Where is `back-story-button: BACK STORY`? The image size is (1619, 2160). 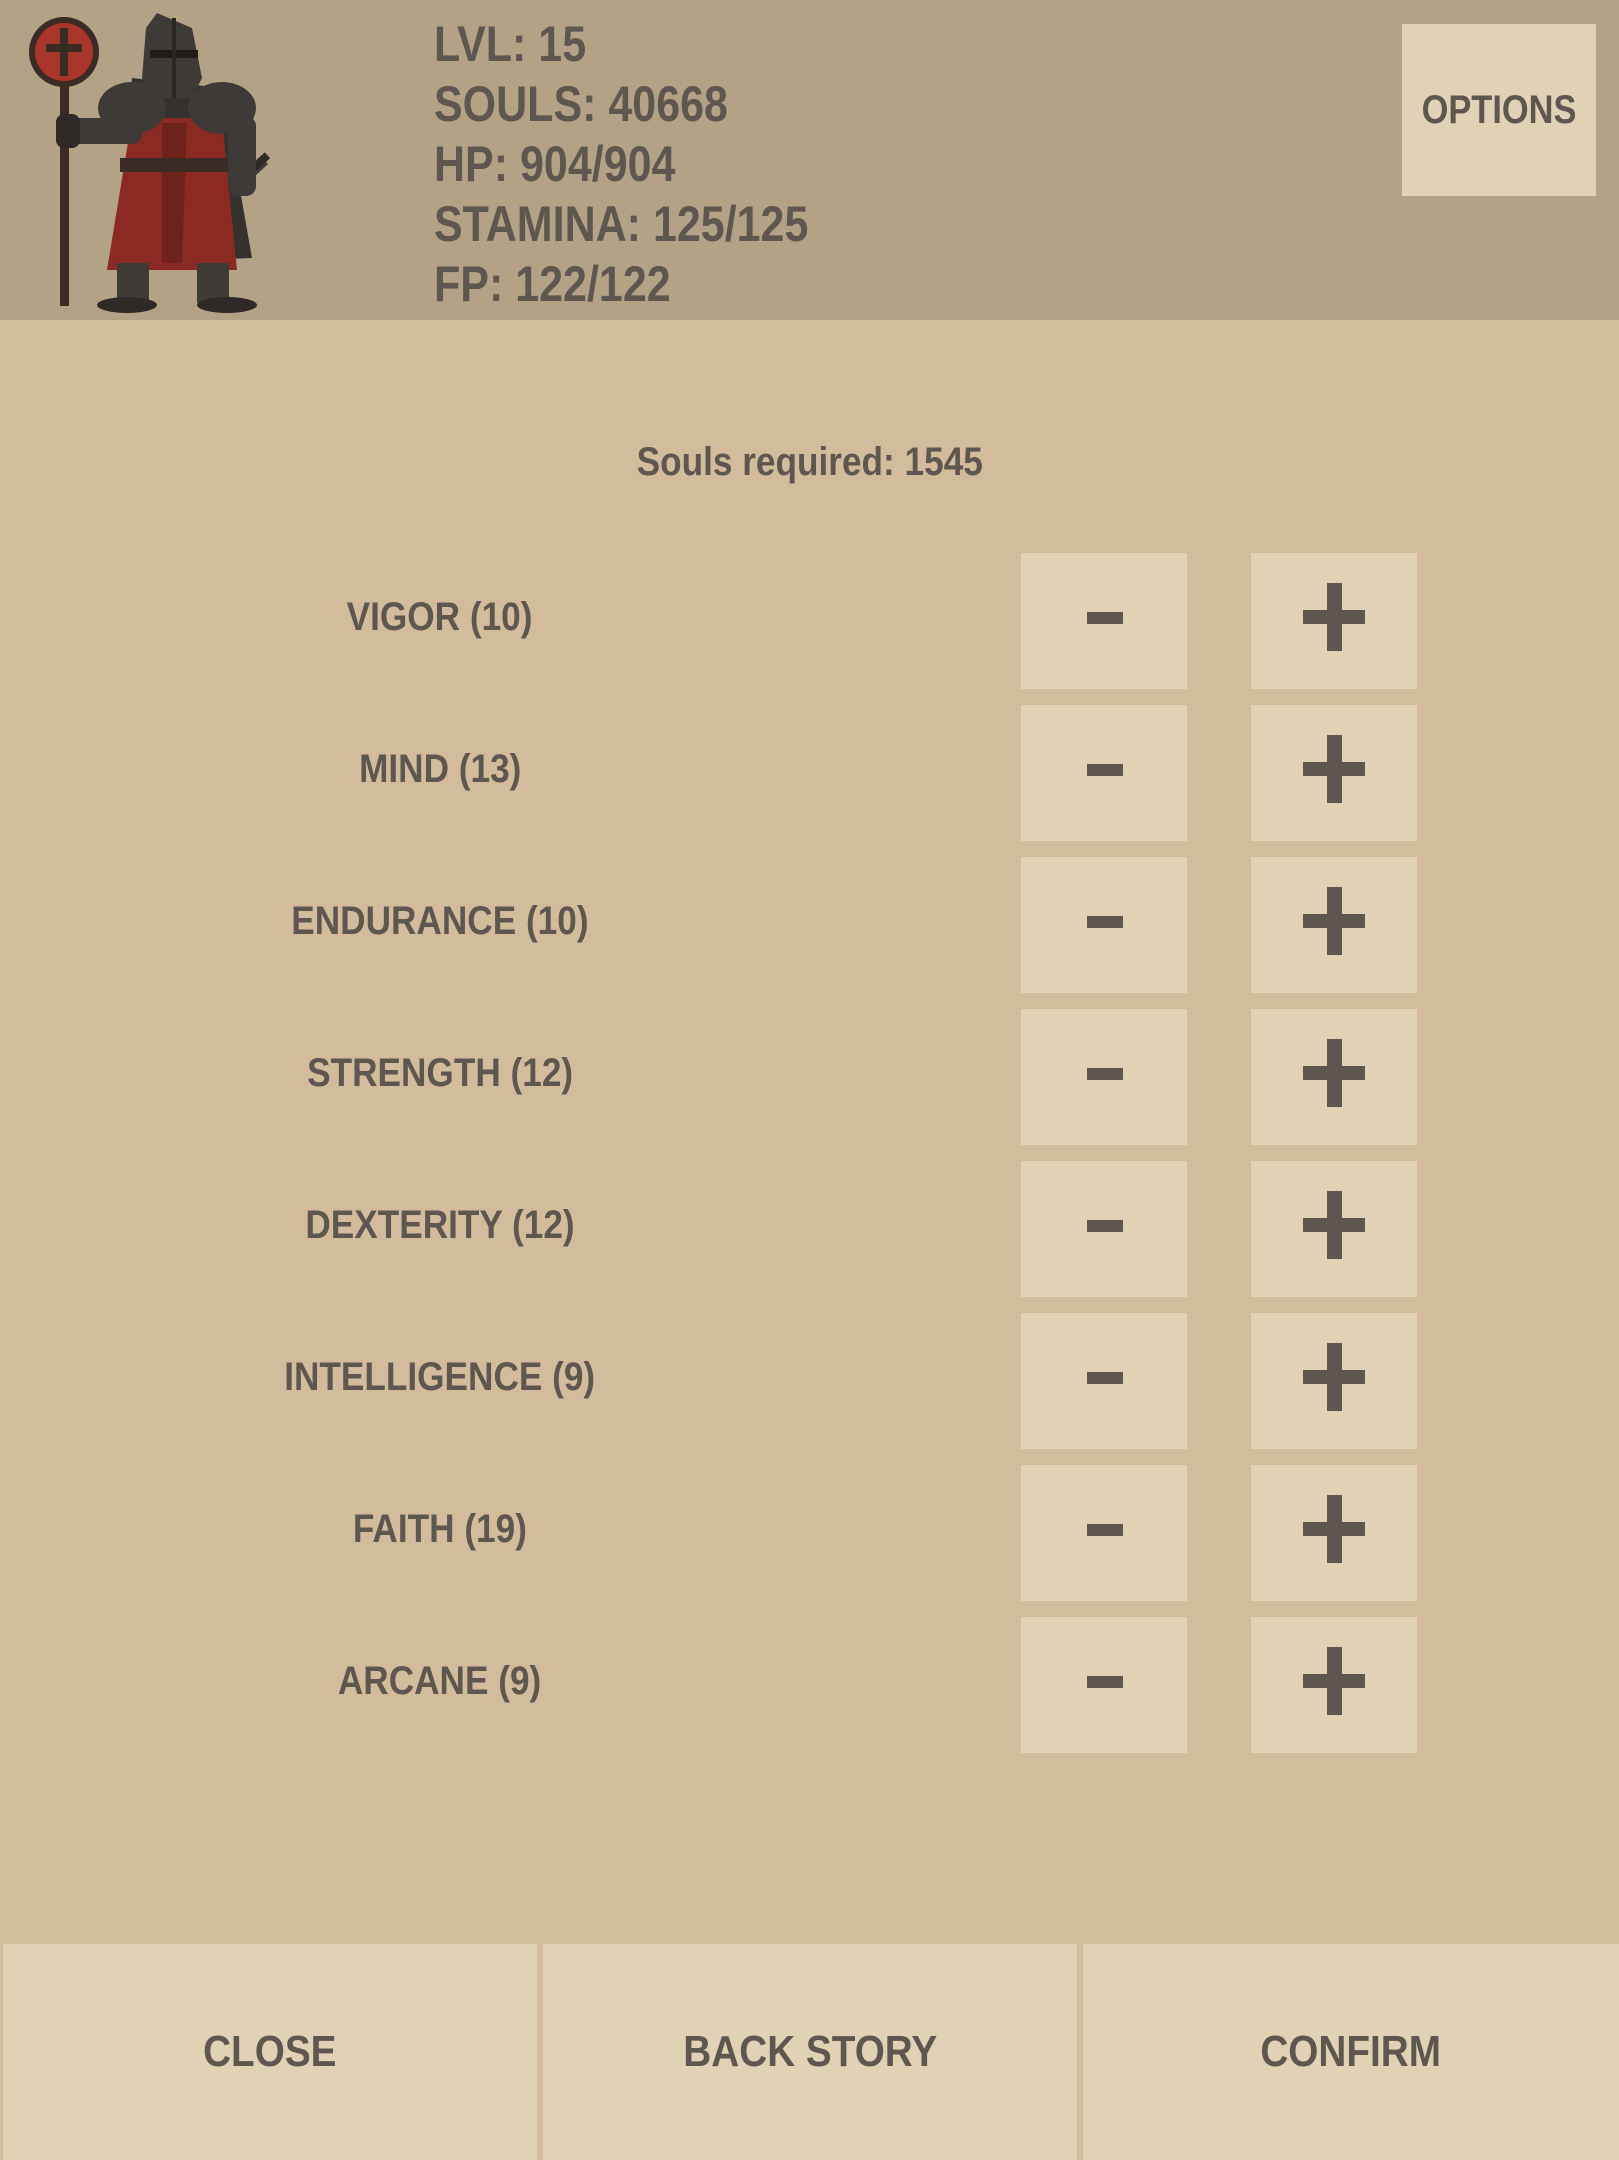
back-story-button: BACK STORY is located at coordinates (810, 2052).